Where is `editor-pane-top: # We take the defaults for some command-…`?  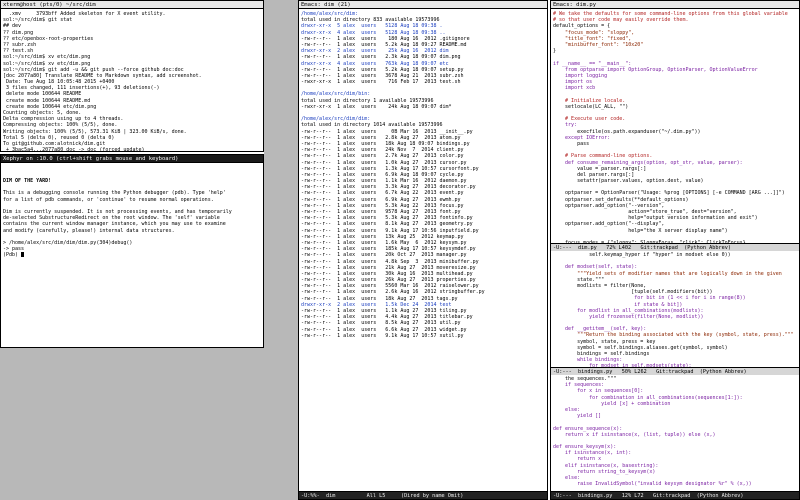
editor-pane-top: # We take the defaults for some command-… is located at coordinates (675, 126).